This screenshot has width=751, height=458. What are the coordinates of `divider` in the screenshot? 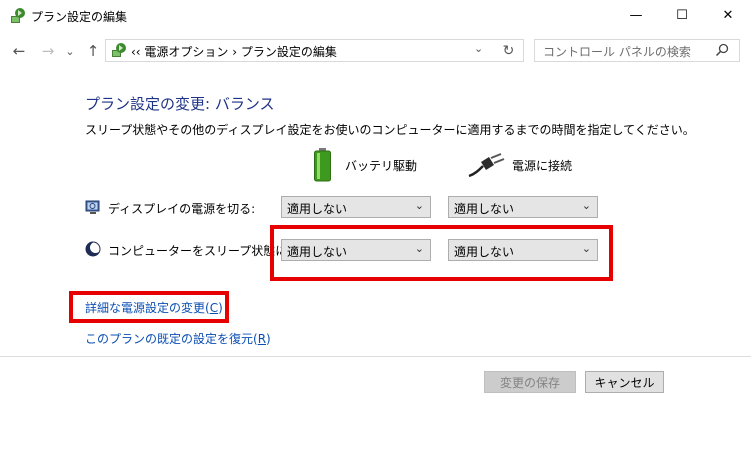 It's located at (375, 356).